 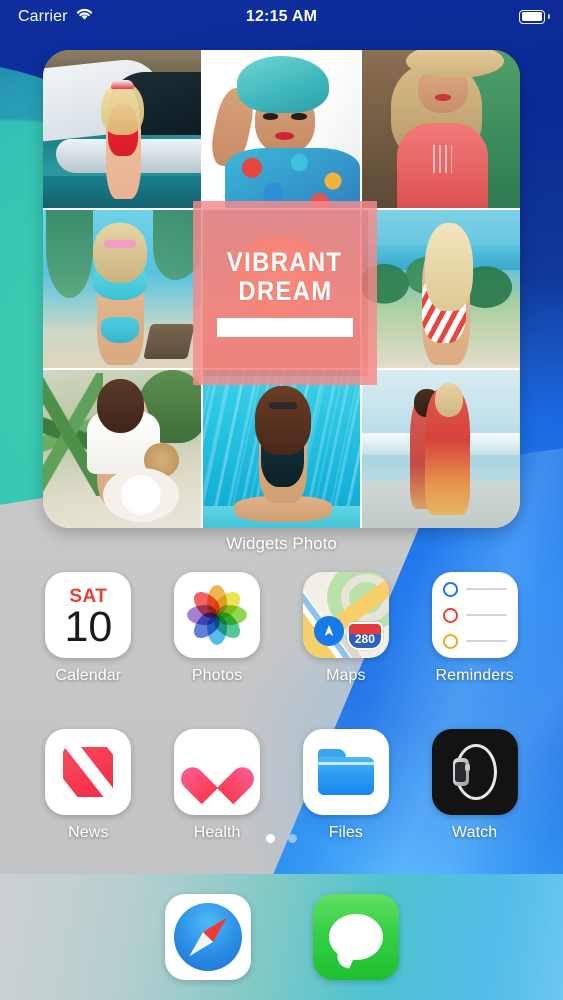 I want to click on app-icon-watch: Watch, so click(x=474, y=785).